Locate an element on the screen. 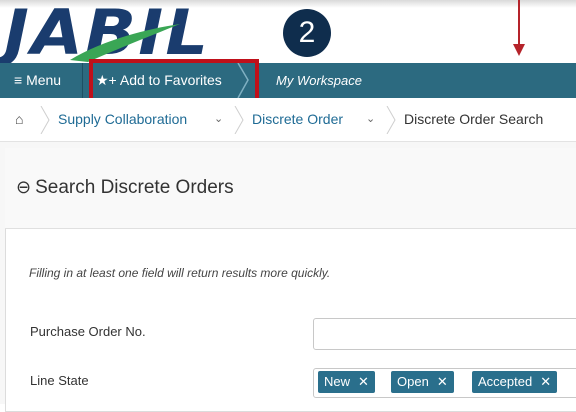  chip-label: Accepted is located at coordinates (505, 381).